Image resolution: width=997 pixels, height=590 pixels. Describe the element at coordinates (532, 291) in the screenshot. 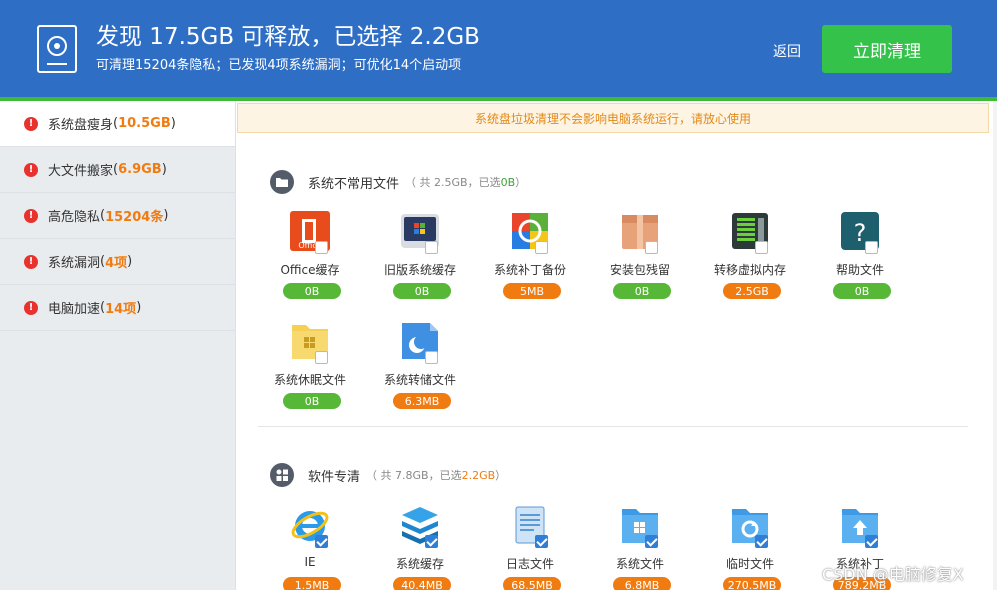

I see `size-badge: 5MB` at that location.